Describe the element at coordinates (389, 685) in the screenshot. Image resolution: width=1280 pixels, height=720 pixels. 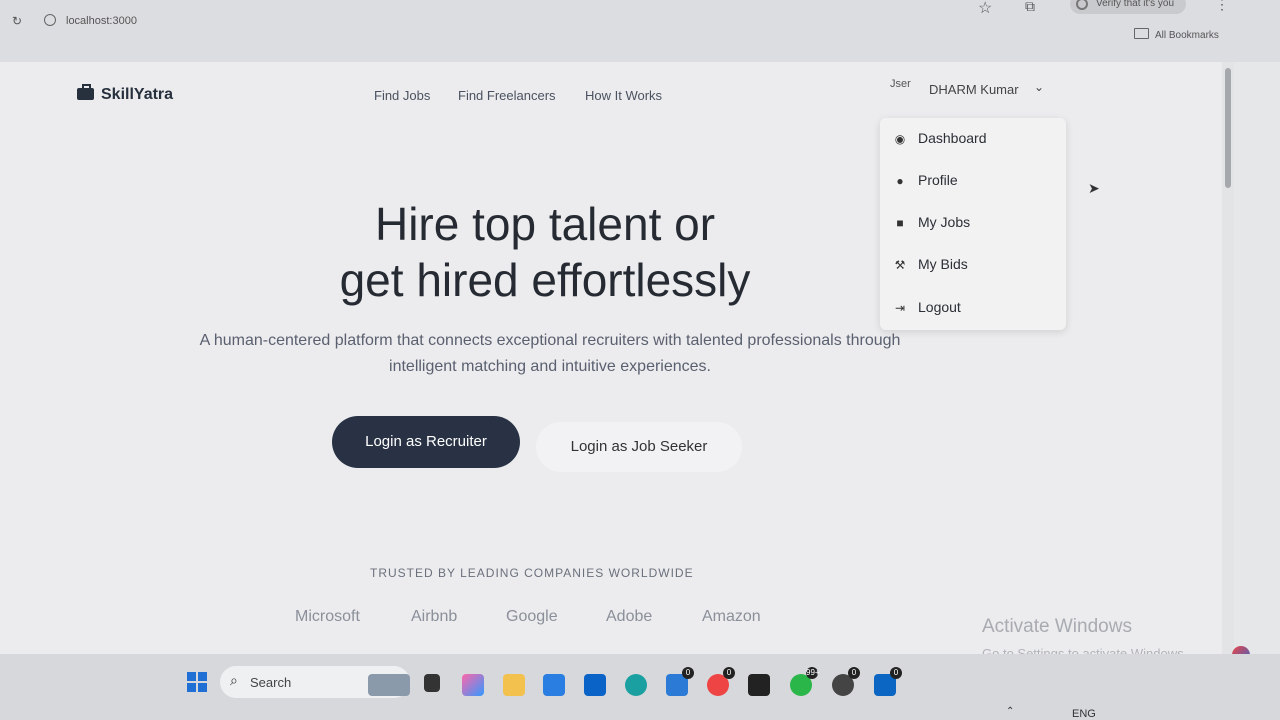
I see `widgets-icon` at that location.